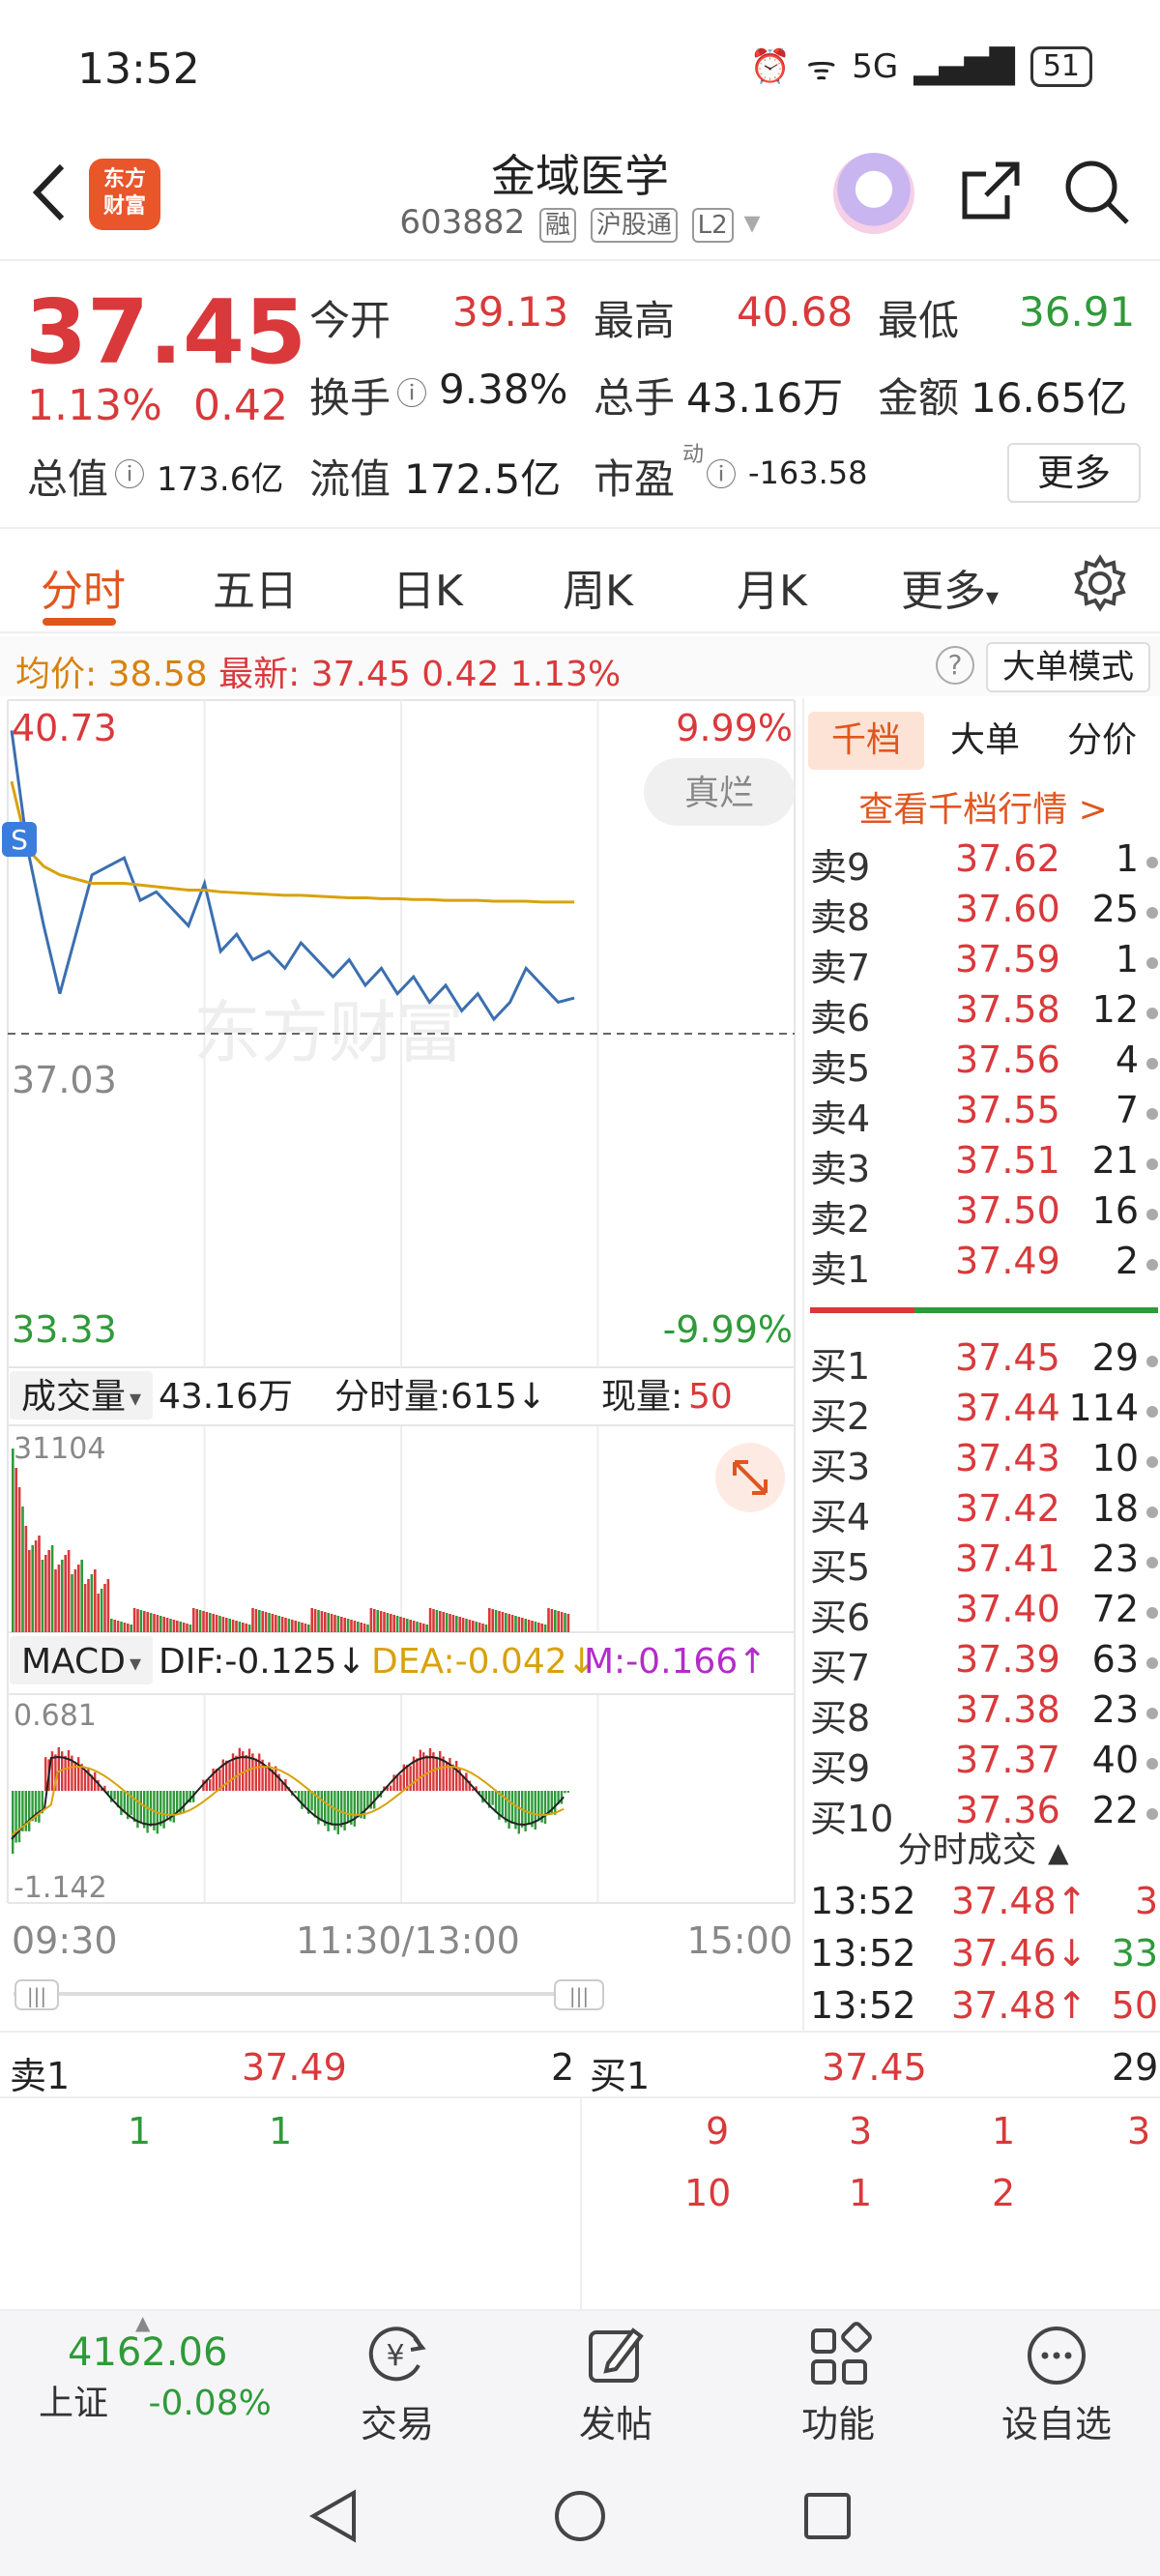 This screenshot has width=1160, height=2576. I want to click on level-price: 37.38, so click(1008, 1709).